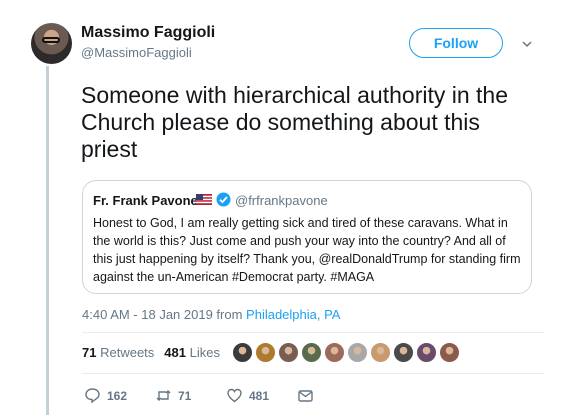  Describe the element at coordinates (148, 33) in the screenshot. I see `author-name: Massimo Faggioli` at that location.